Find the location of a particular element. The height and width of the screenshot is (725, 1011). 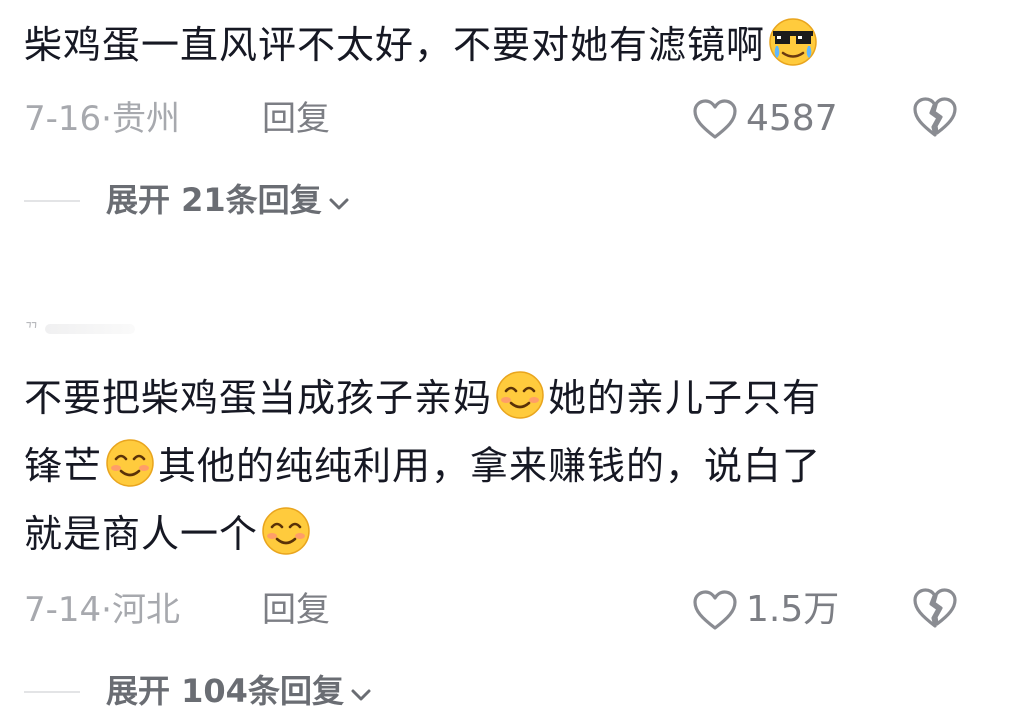

expand-replies-text: 展开 21条回复 is located at coordinates (214, 200).